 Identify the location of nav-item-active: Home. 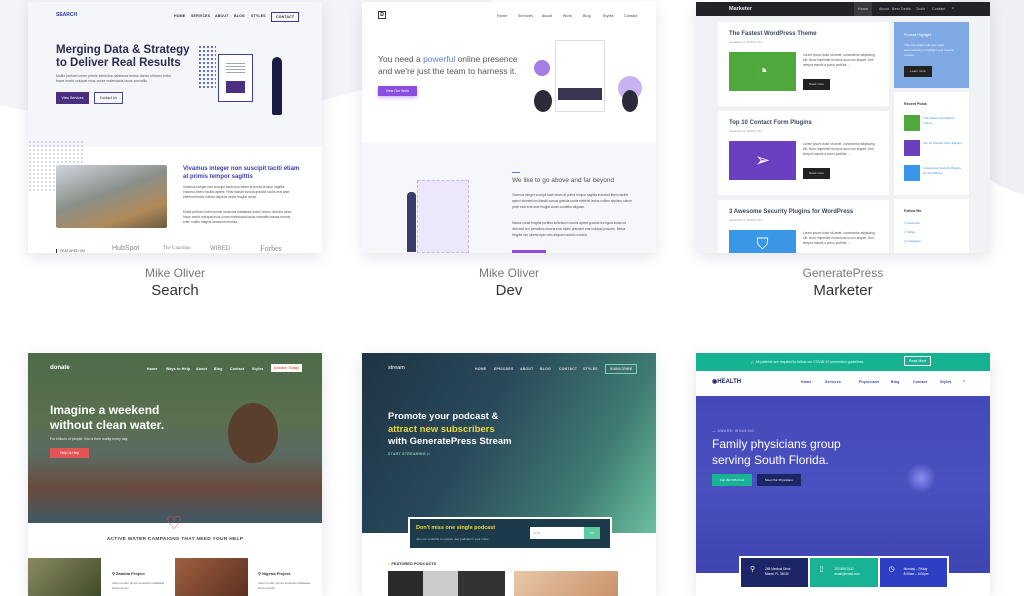
(863, 9).